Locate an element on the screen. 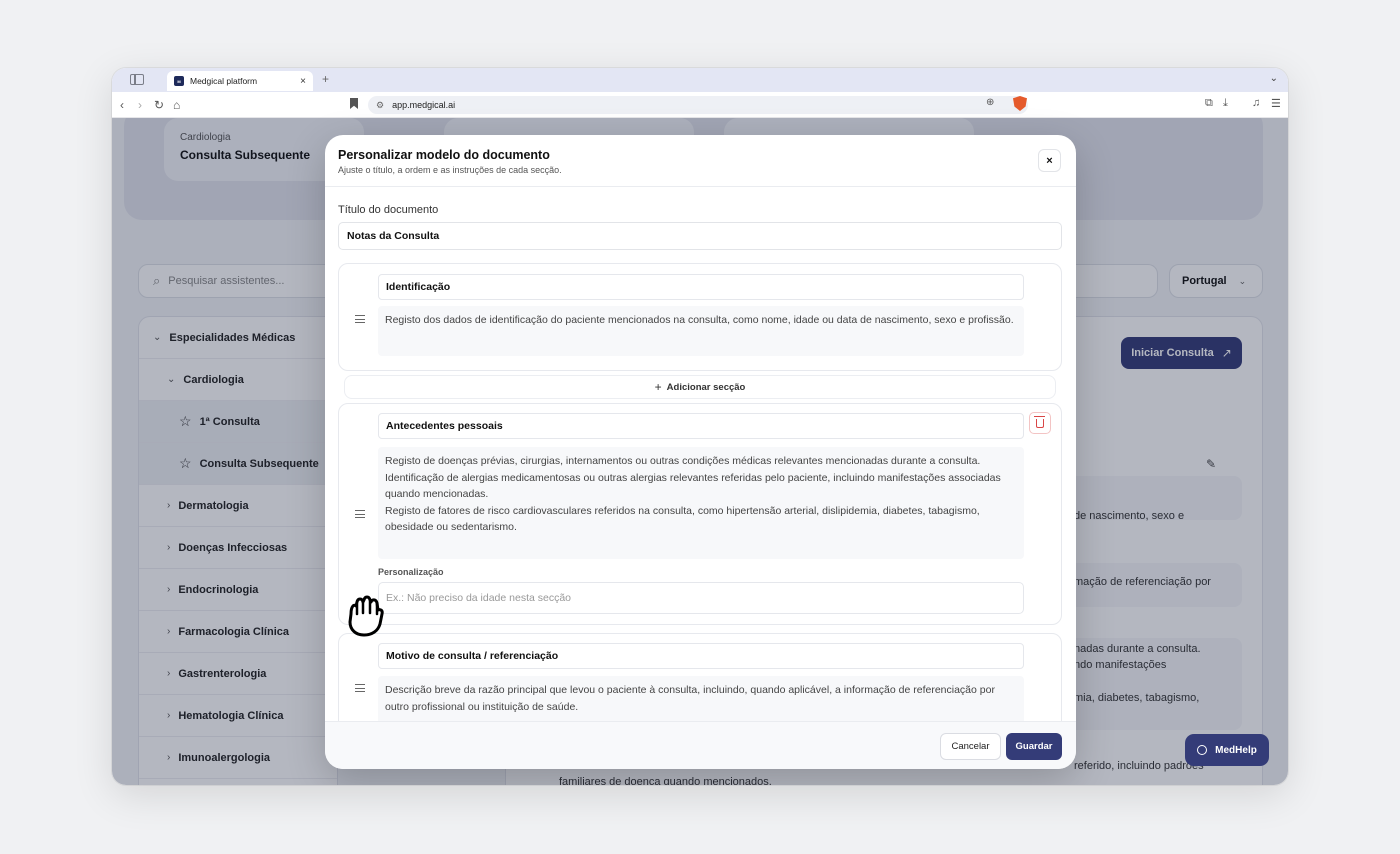 This screenshot has width=1400, height=854. modal-title: Personalizar modelo do documento is located at coordinates (444, 155).